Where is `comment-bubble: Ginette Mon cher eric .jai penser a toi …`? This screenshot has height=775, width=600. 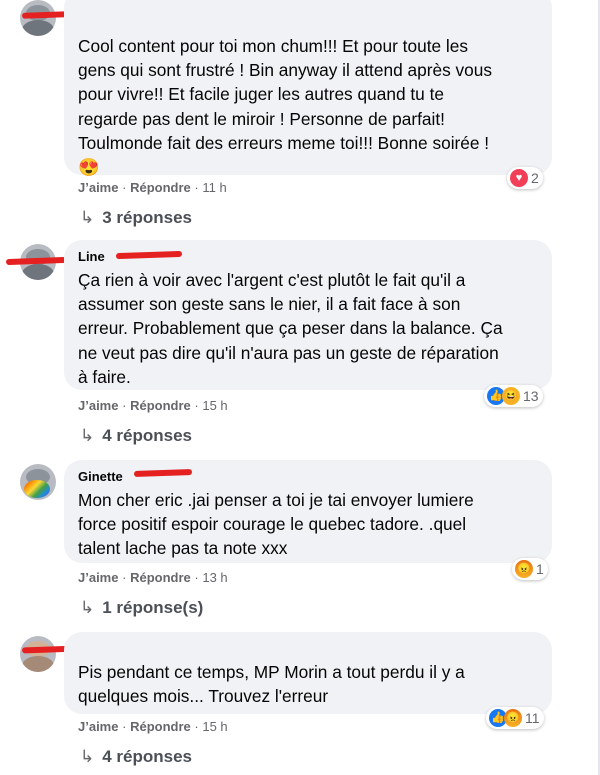
comment-bubble: Ginette Mon cher eric .jai penser a toi … is located at coordinates (308, 511).